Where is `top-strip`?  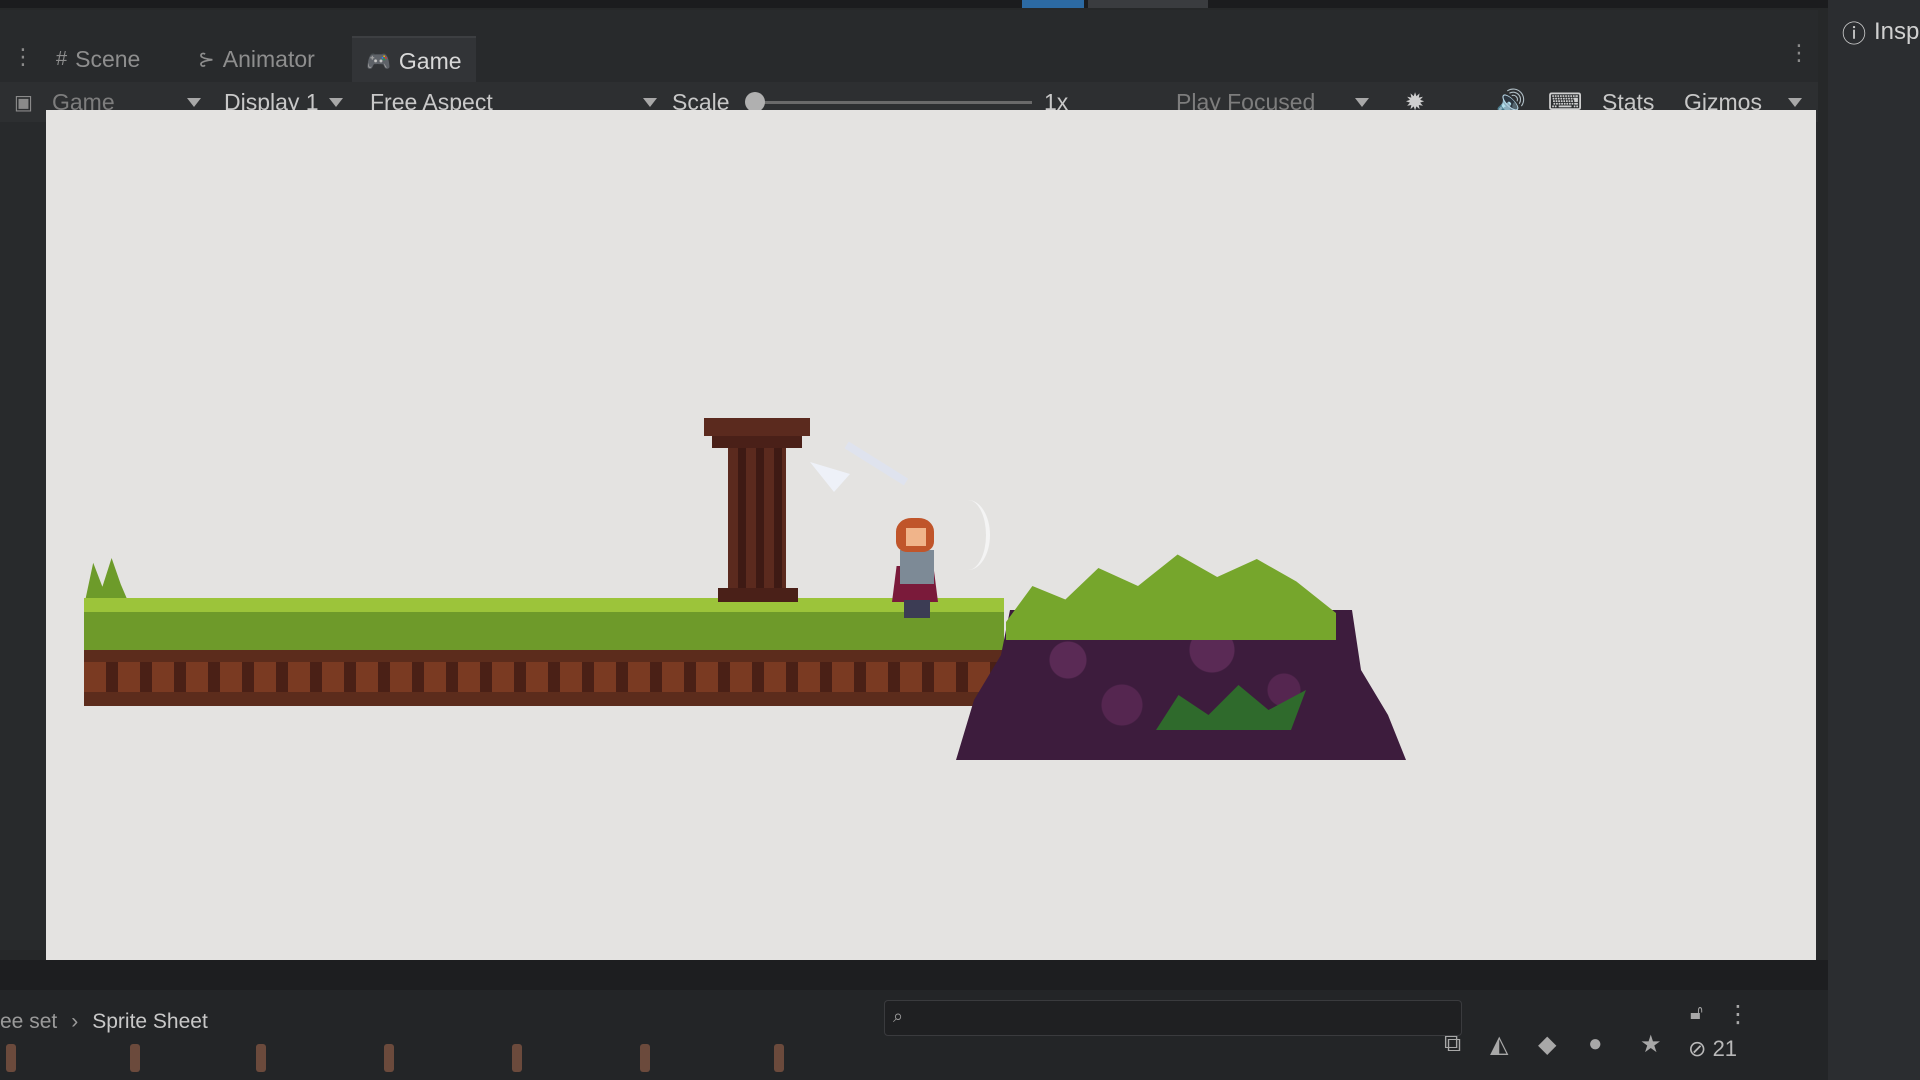
top-strip is located at coordinates (960, 4).